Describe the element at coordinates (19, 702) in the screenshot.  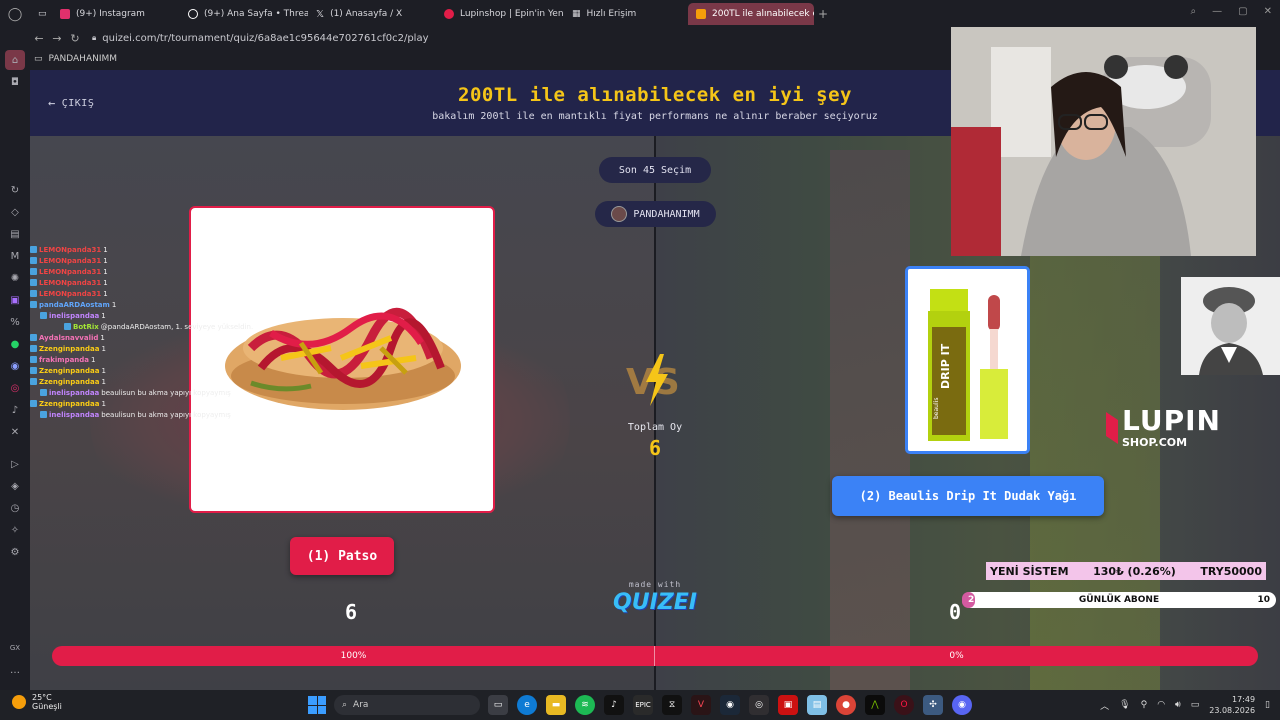
I see `sun-icon` at that location.